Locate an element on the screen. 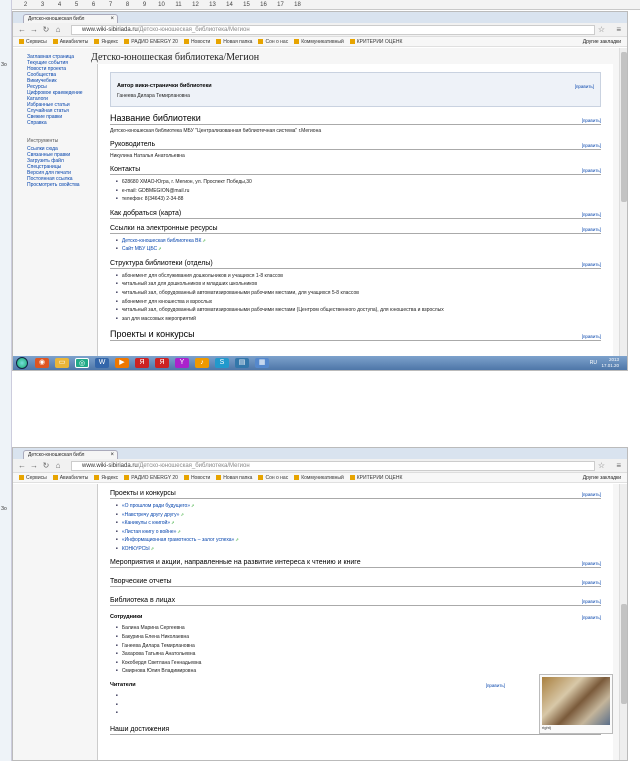 The image size is (640, 761). staff-photo: right) is located at coordinates (576, 704).